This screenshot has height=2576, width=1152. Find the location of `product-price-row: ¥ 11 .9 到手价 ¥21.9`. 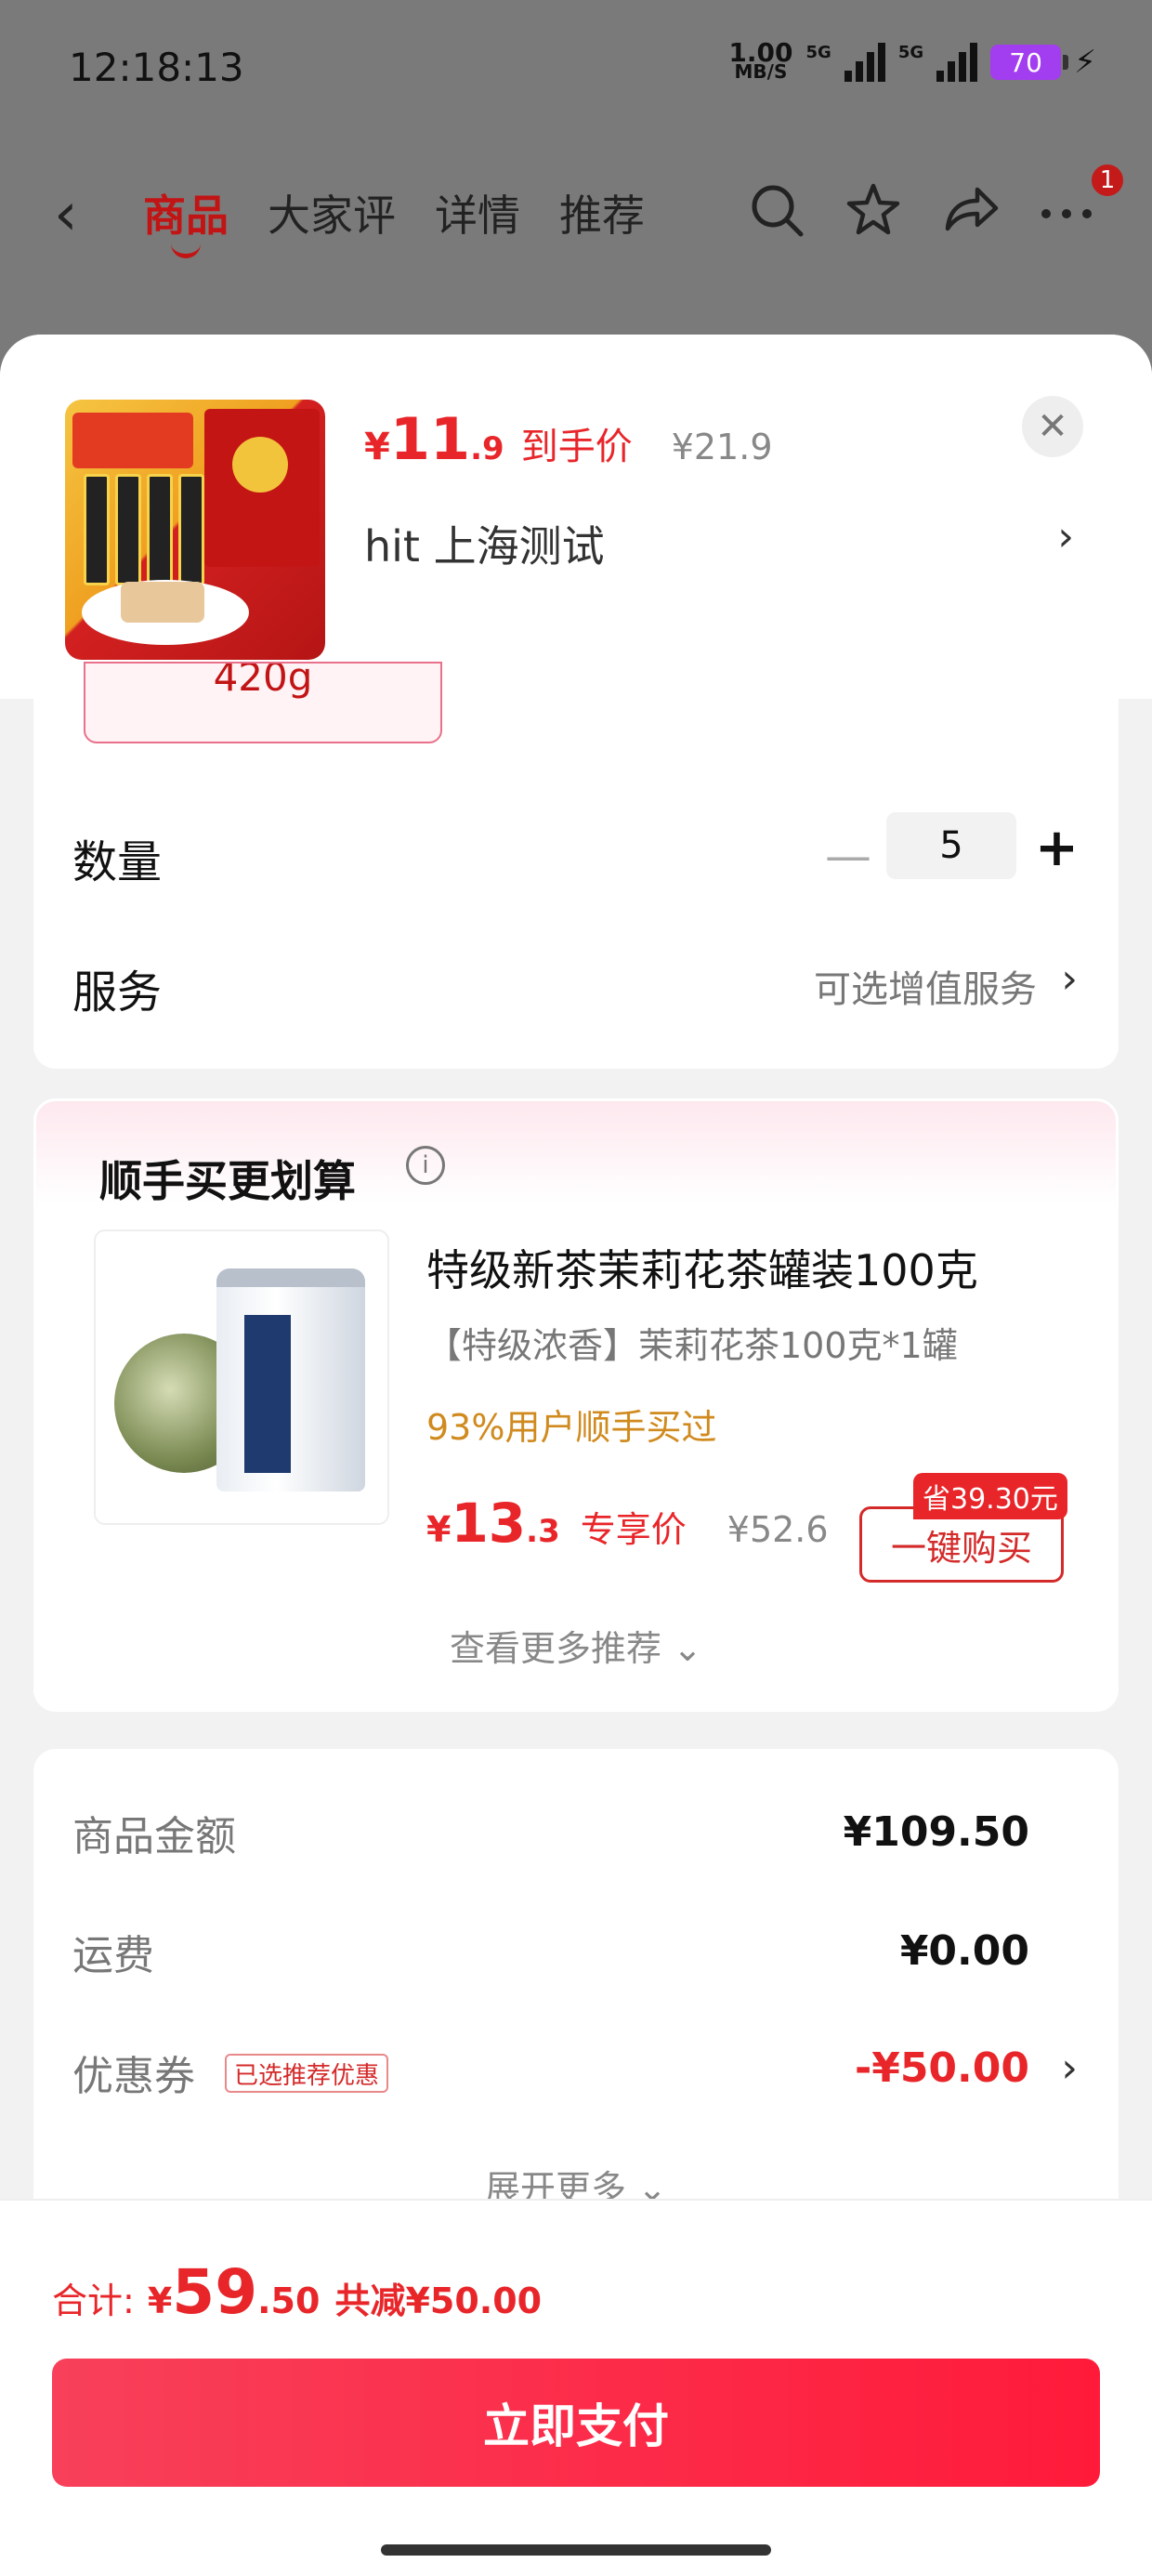

product-price-row: ¥ 11 .9 到手价 ¥21.9 is located at coordinates (568, 439).